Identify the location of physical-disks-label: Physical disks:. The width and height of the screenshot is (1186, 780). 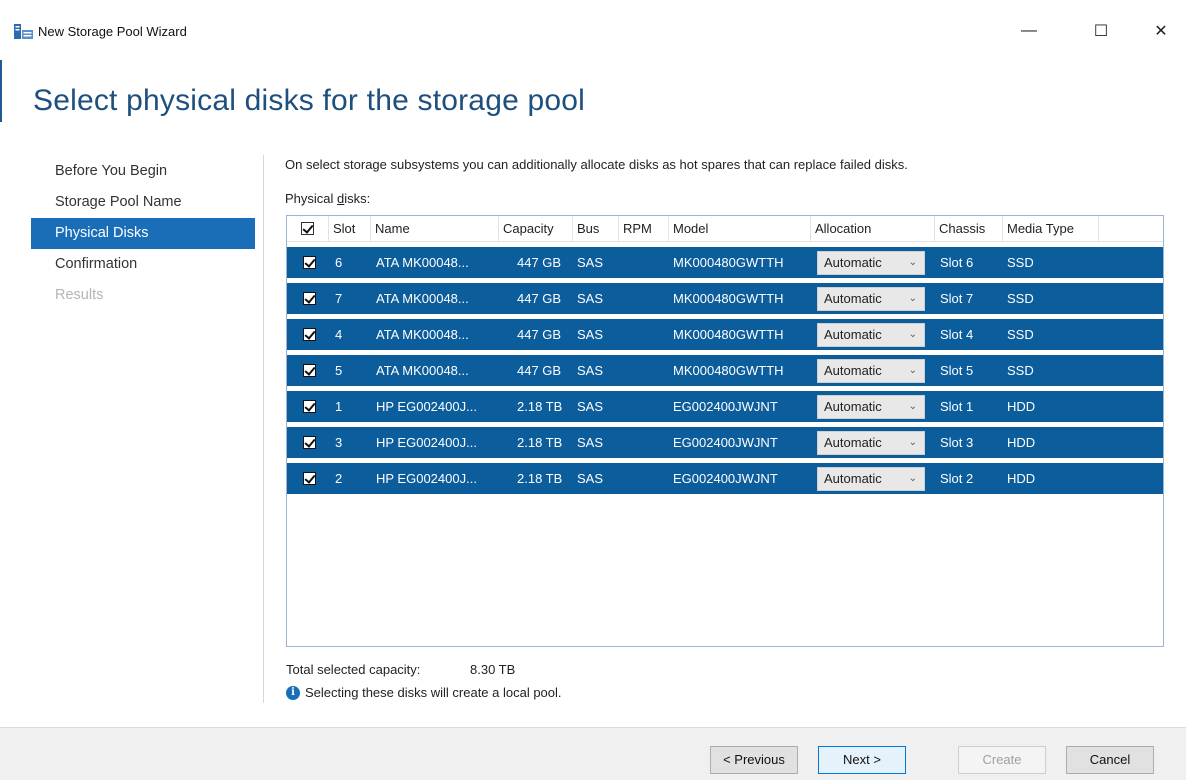
(327, 198).